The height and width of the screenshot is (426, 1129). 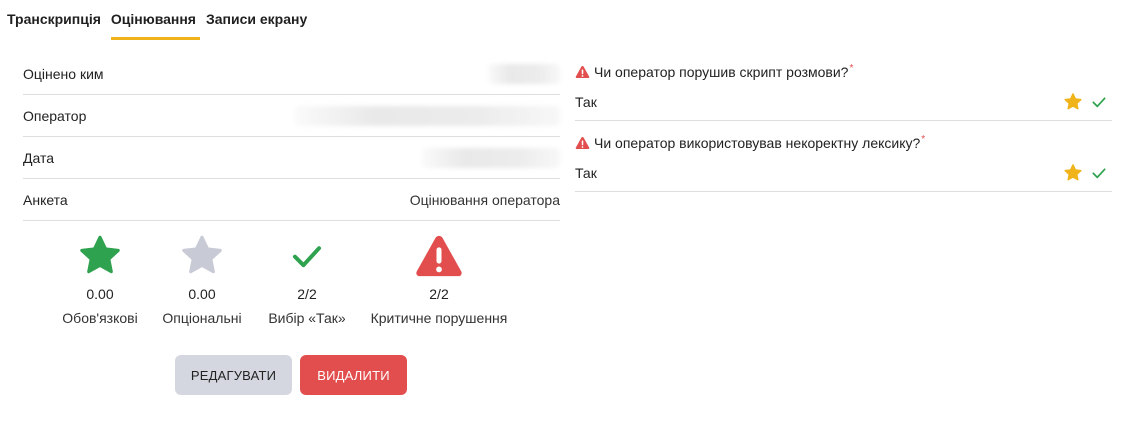 I want to click on tab-transcription: Транскрипція, so click(x=56, y=19).